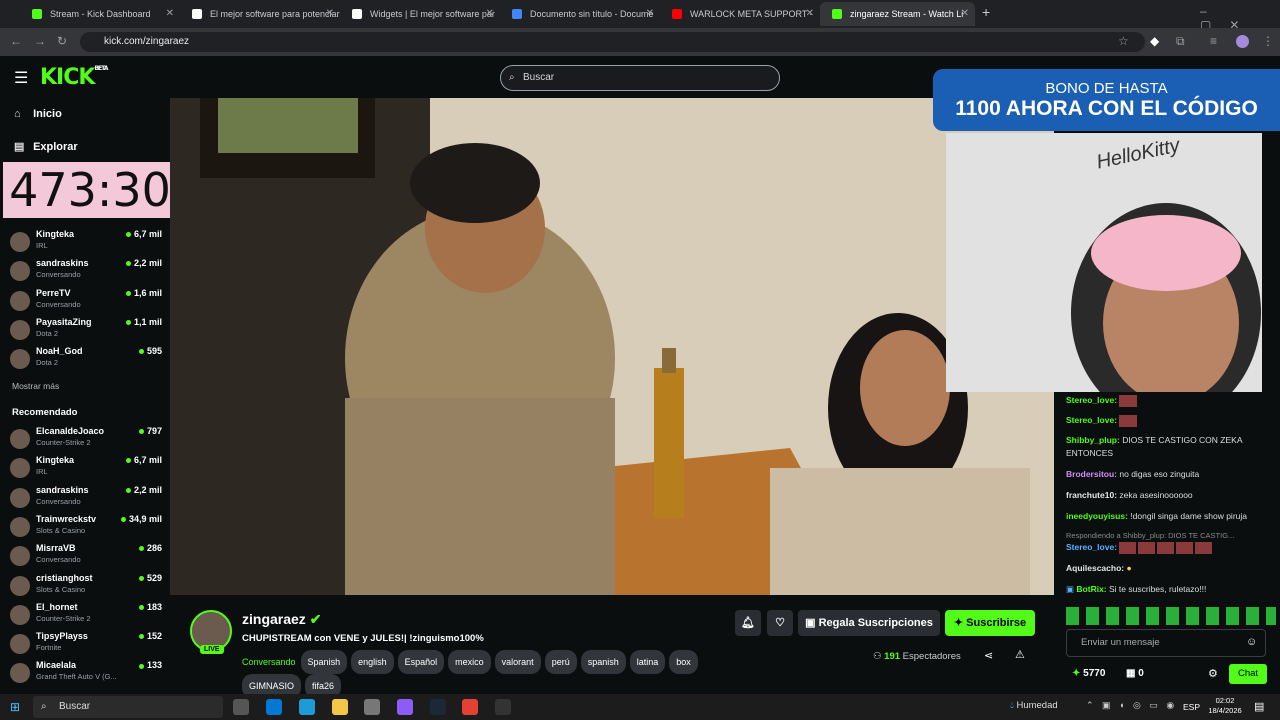 This screenshot has width=1280, height=720. I want to click on chrome-icon, so click(470, 707).